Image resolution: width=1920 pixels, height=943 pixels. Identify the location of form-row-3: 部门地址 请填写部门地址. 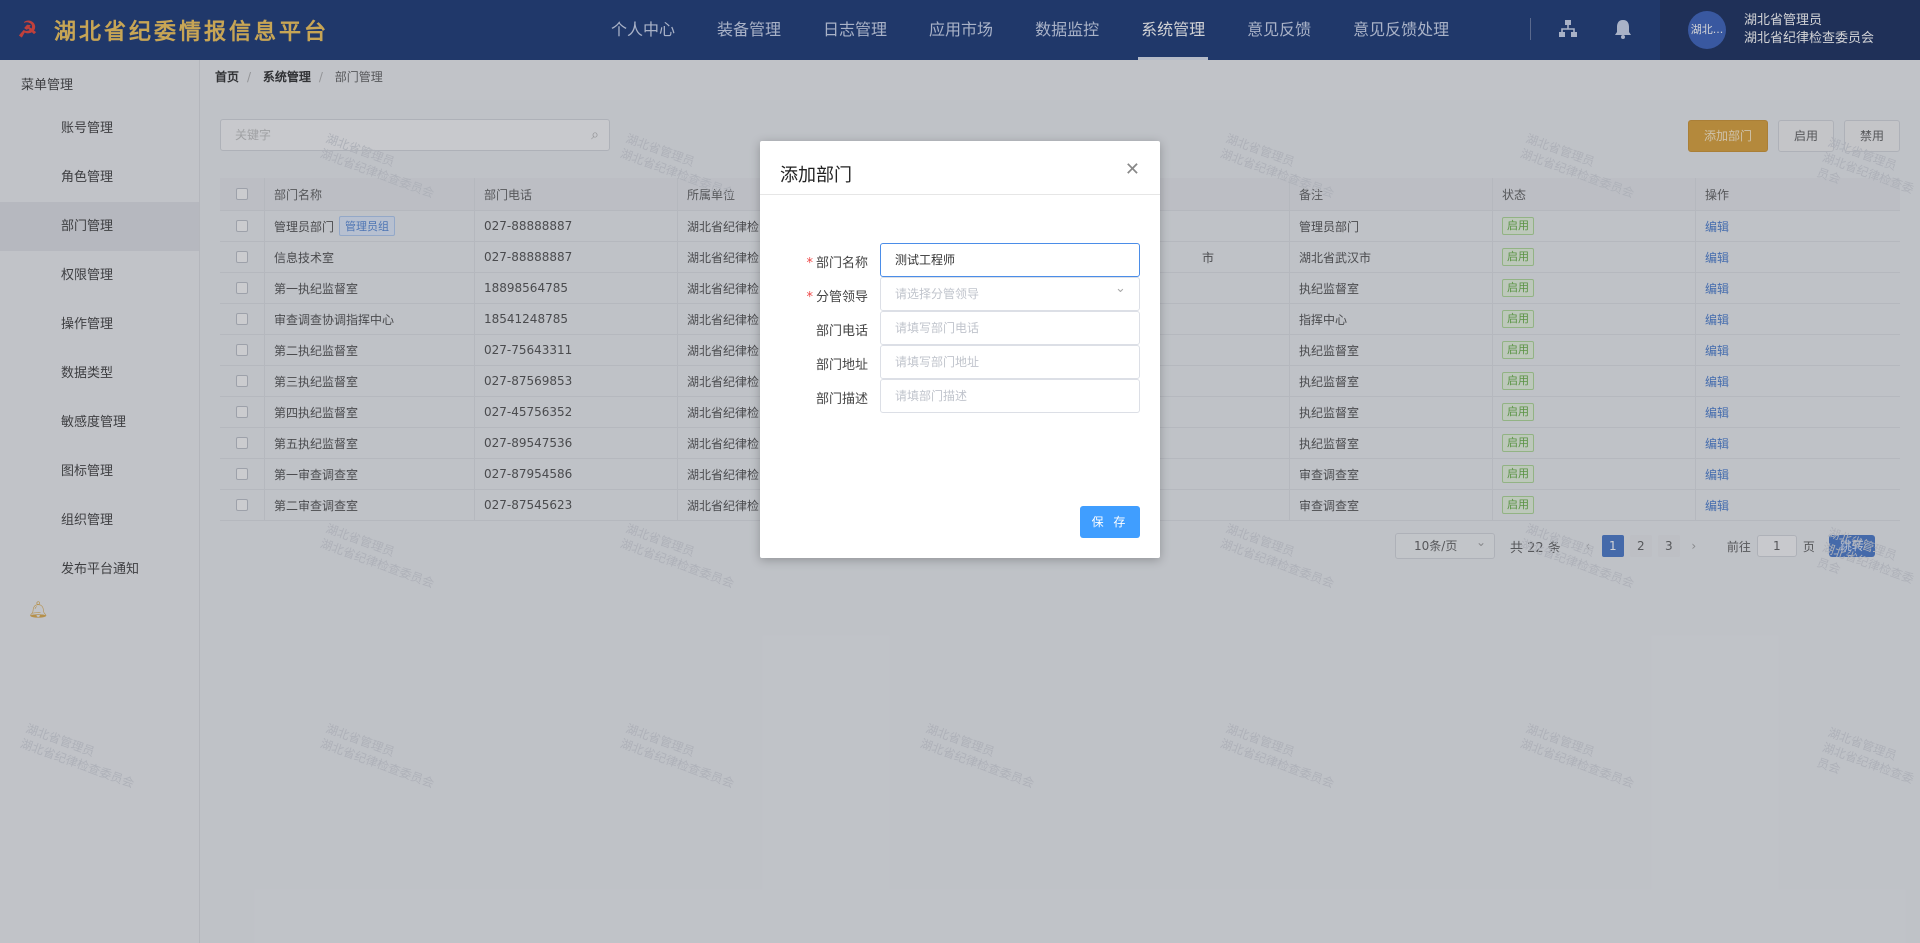
(960, 362).